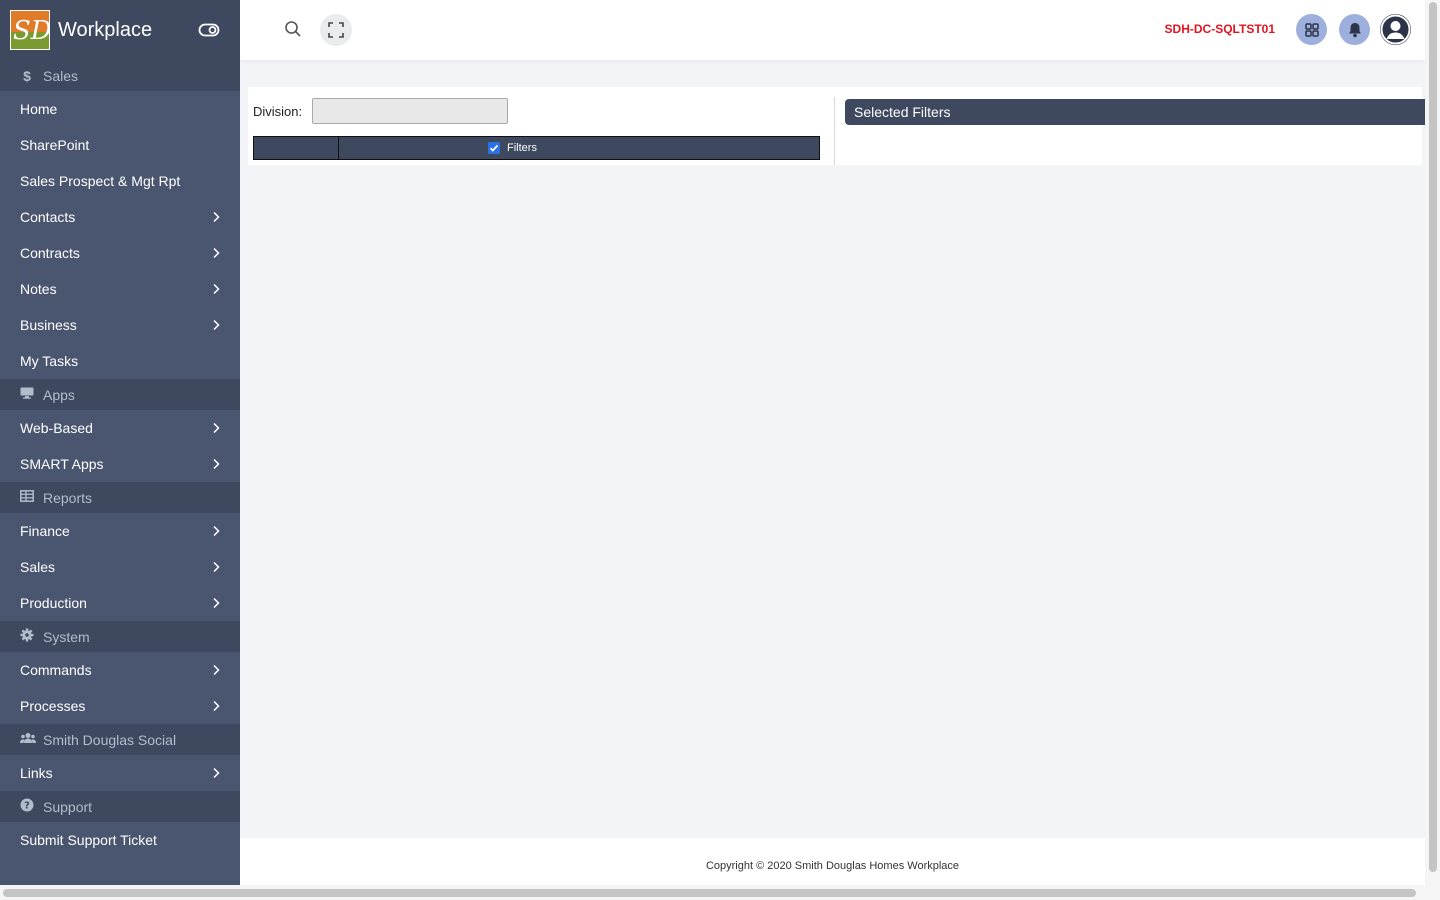 The width and height of the screenshot is (1440, 900). I want to click on section-label: Reports, so click(68, 497).